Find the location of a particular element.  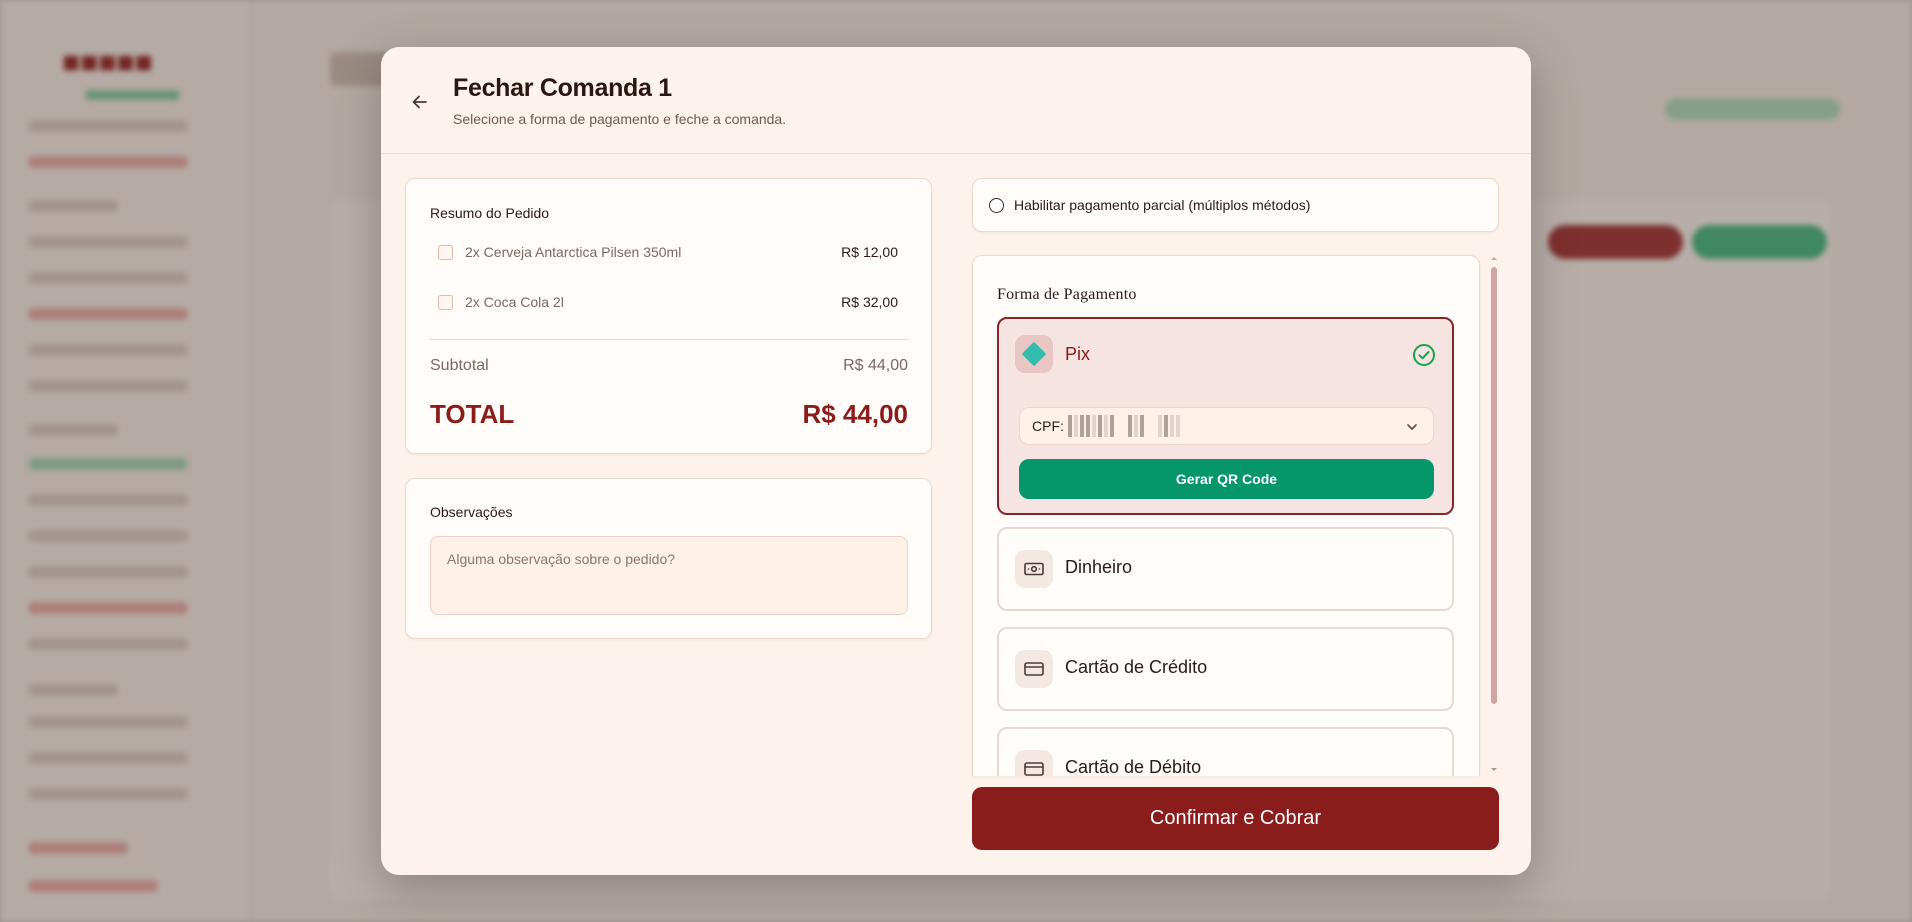

pix-icon is located at coordinates (1034, 354).